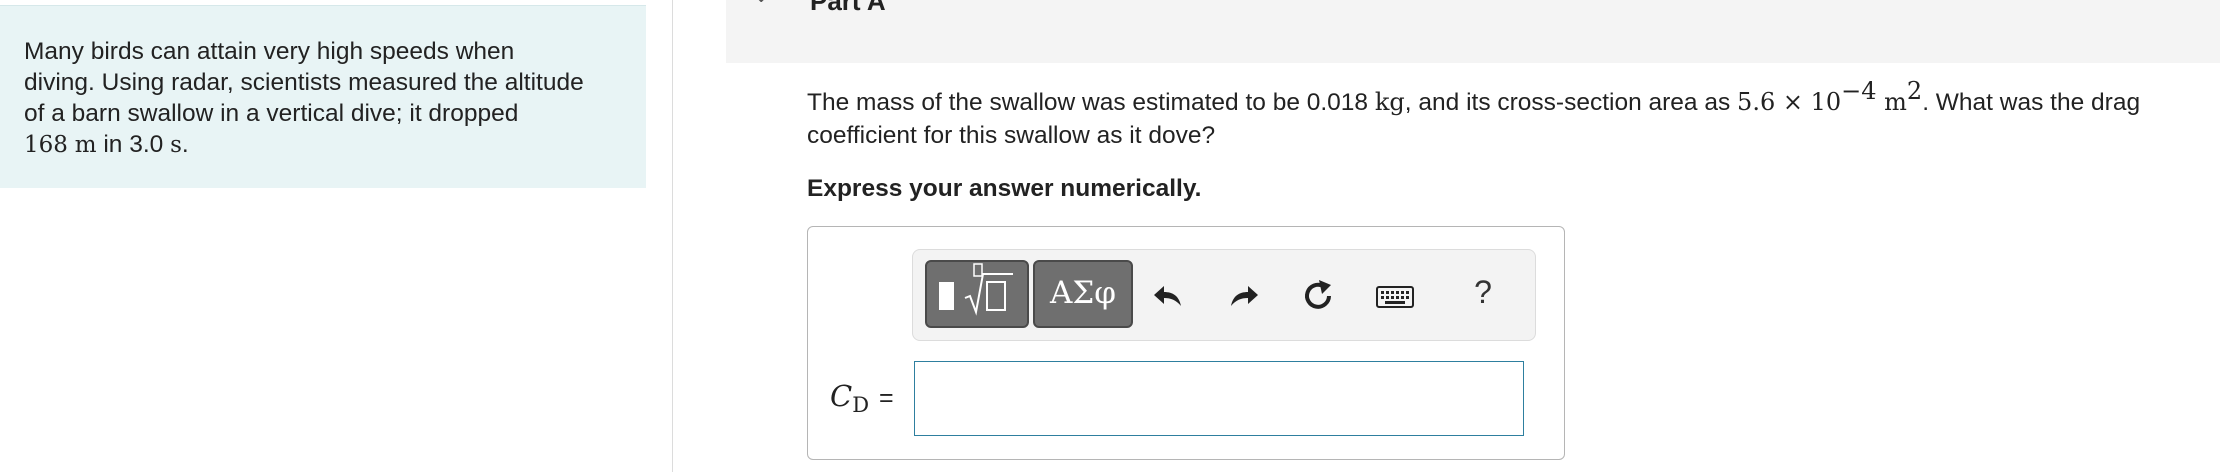  Describe the element at coordinates (976, 289) in the screenshot. I see `templates-icon` at that location.